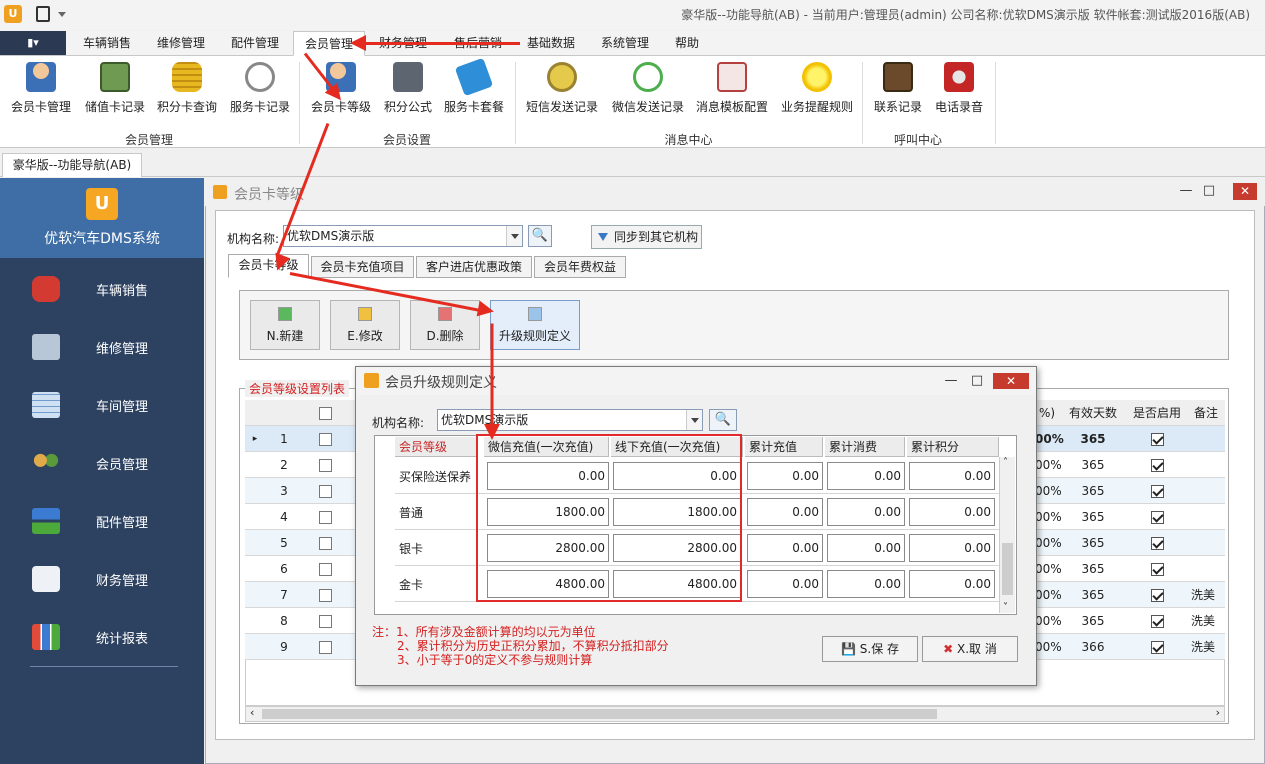  I want to click on sidebar-item-member: 会员管理, so click(102, 465).